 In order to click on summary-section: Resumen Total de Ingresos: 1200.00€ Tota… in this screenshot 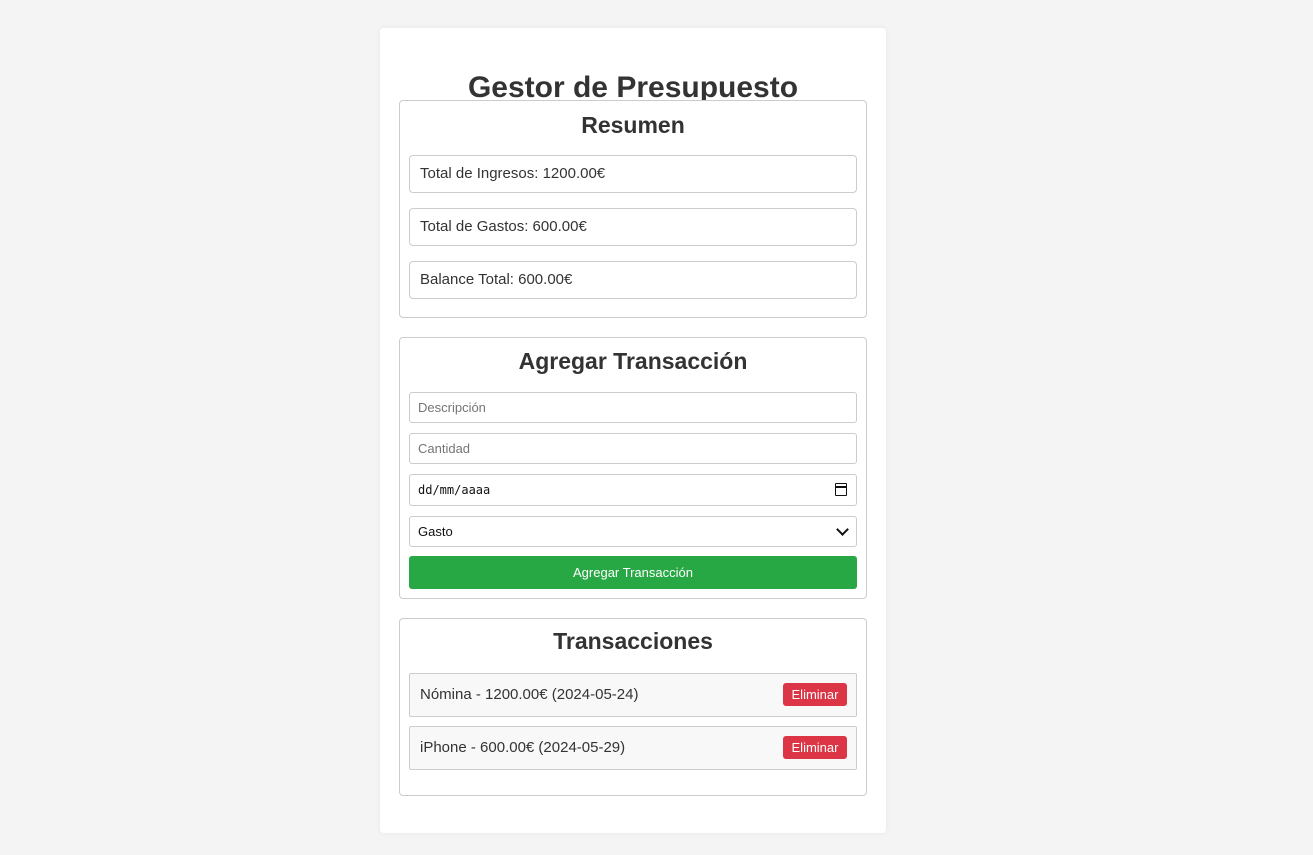, I will do `click(633, 209)`.